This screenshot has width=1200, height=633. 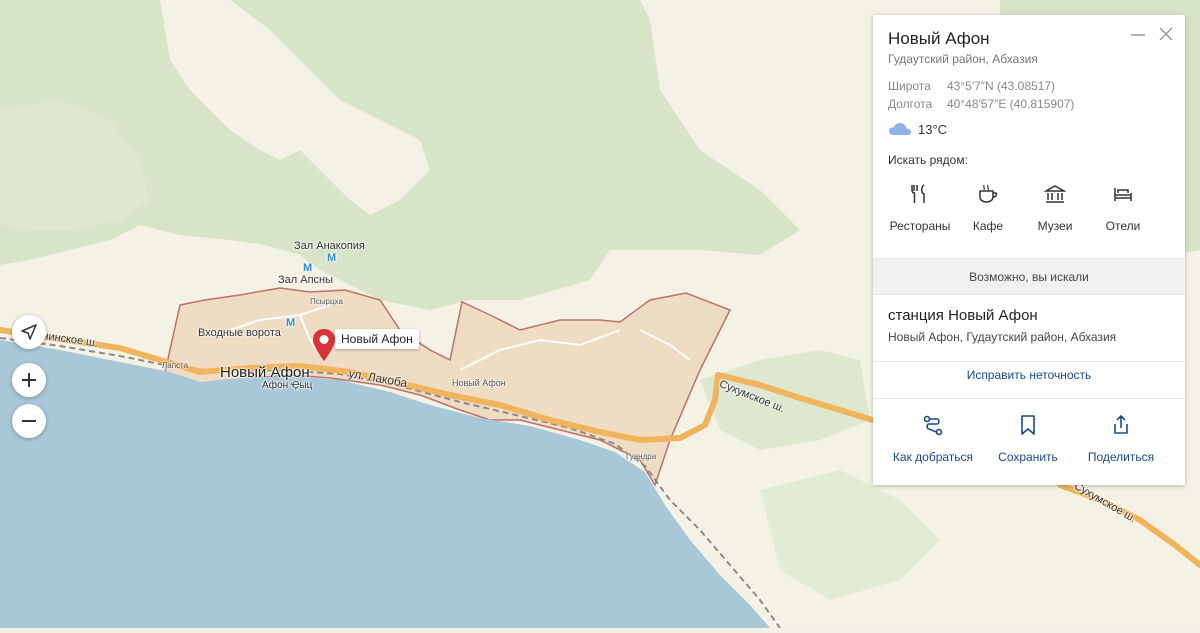 I want to click on location-pin, so click(x=324, y=347).